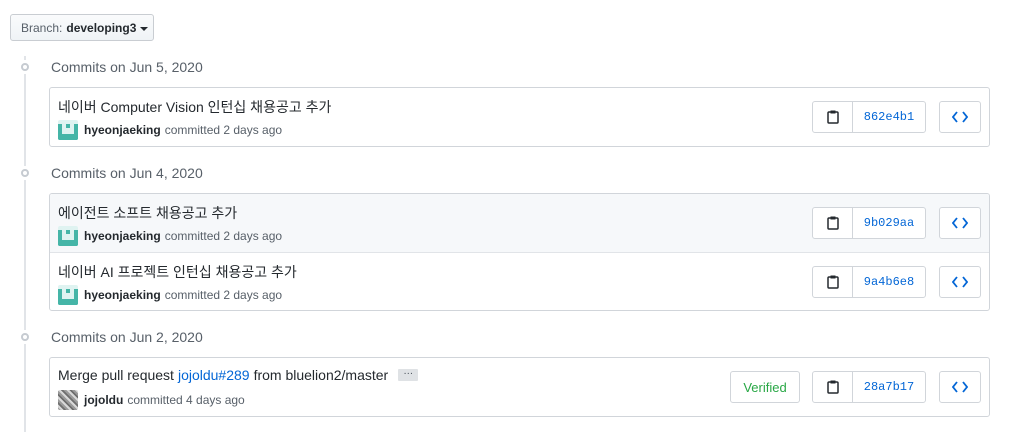 Image resolution: width=1015 pixels, height=432 pixels. Describe the element at coordinates (103, 400) in the screenshot. I see `commit-author: jojoldu` at that location.